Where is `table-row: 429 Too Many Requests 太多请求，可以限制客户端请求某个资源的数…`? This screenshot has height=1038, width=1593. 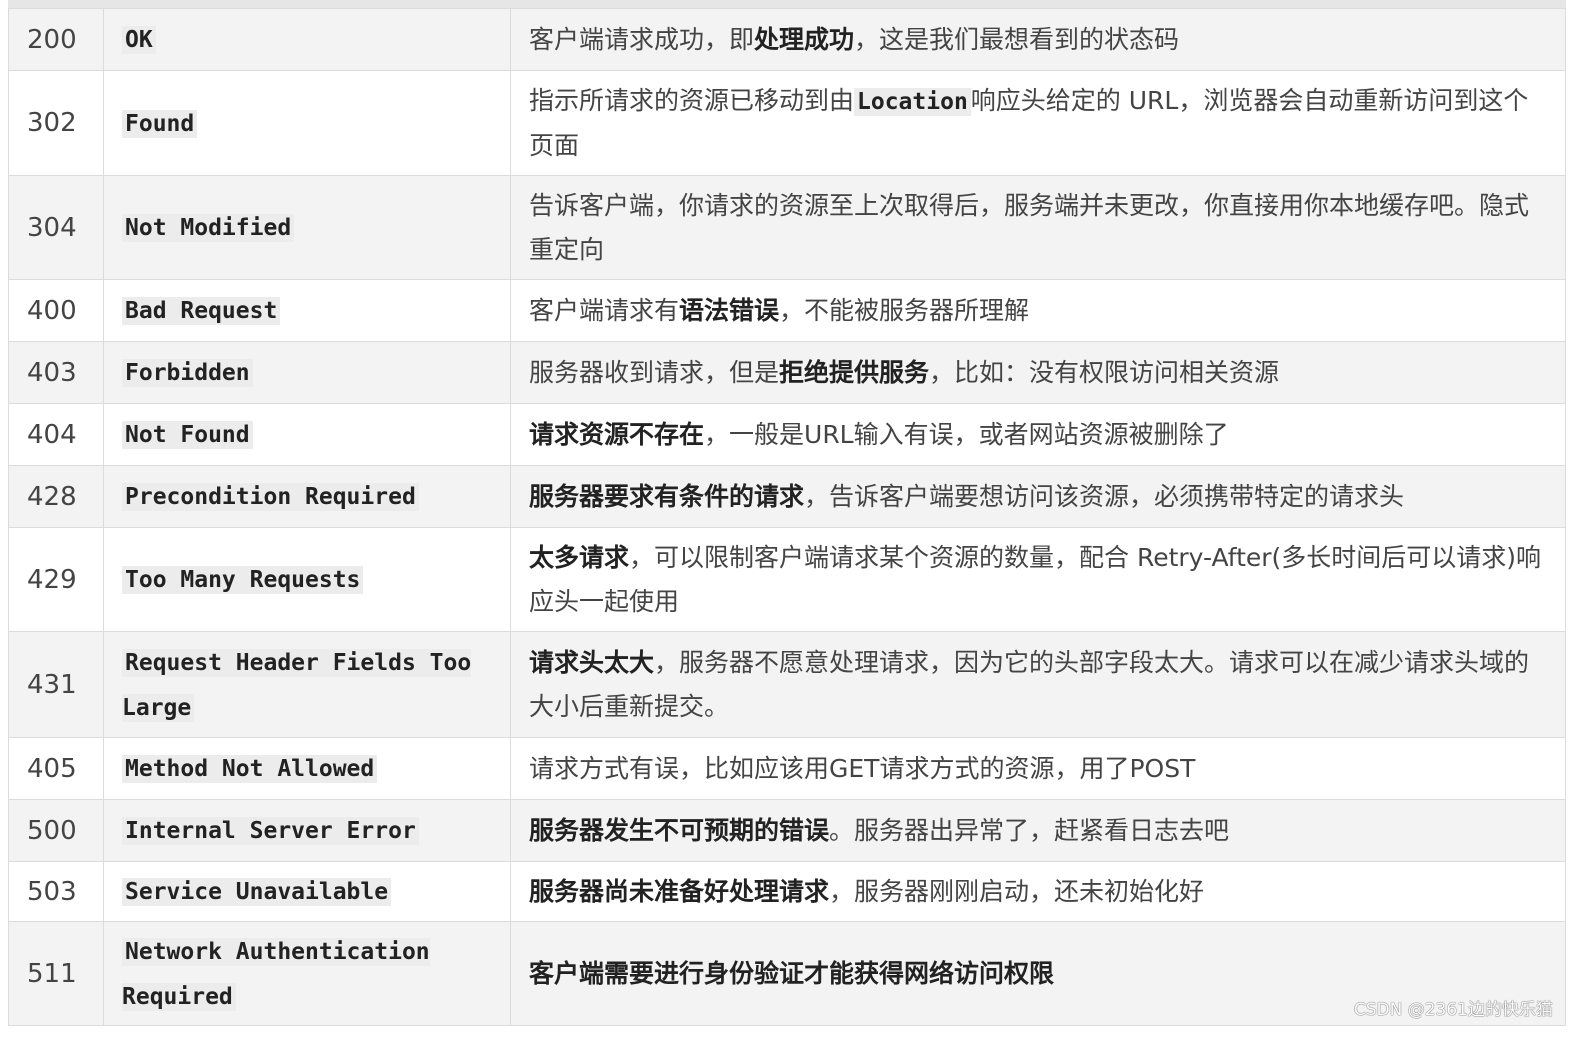 table-row: 429 Too Many Requests 太多请求，可以限制客户端请求某个资源的数… is located at coordinates (787, 579).